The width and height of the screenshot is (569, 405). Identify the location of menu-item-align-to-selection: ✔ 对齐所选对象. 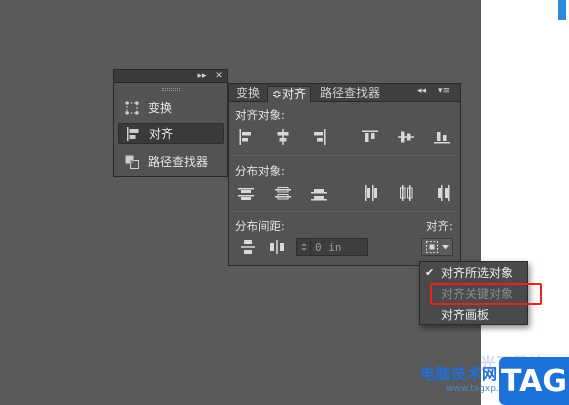
(473, 273).